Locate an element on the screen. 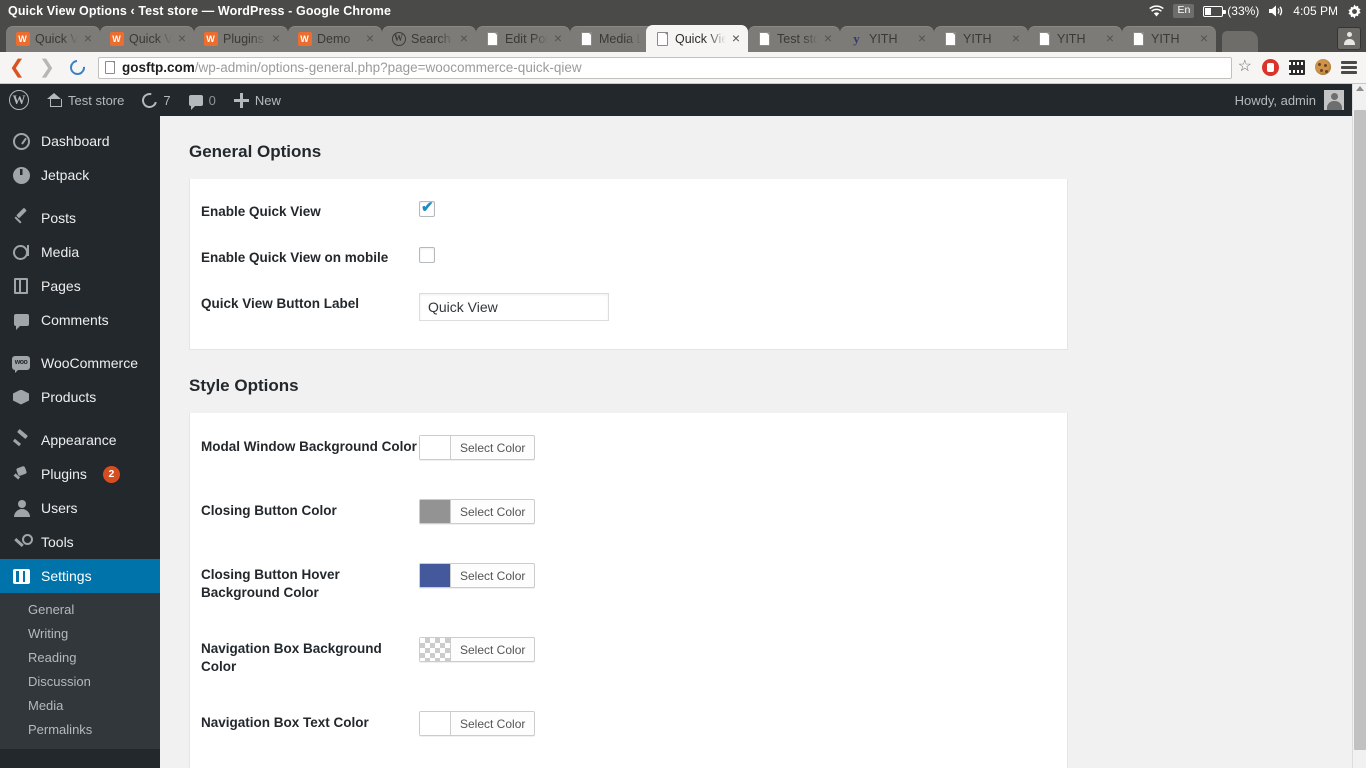  sidebar-item-posts: Posts is located at coordinates (80, 218).